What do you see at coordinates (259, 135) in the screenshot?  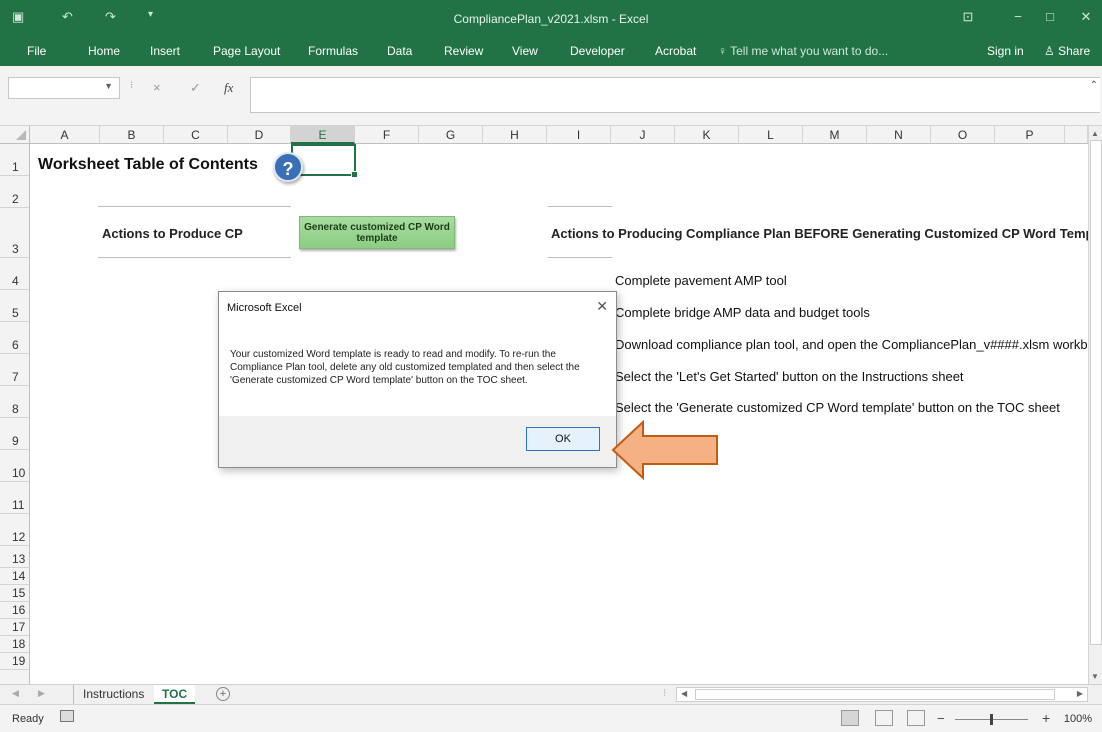 I see `column-header-d: D` at bounding box center [259, 135].